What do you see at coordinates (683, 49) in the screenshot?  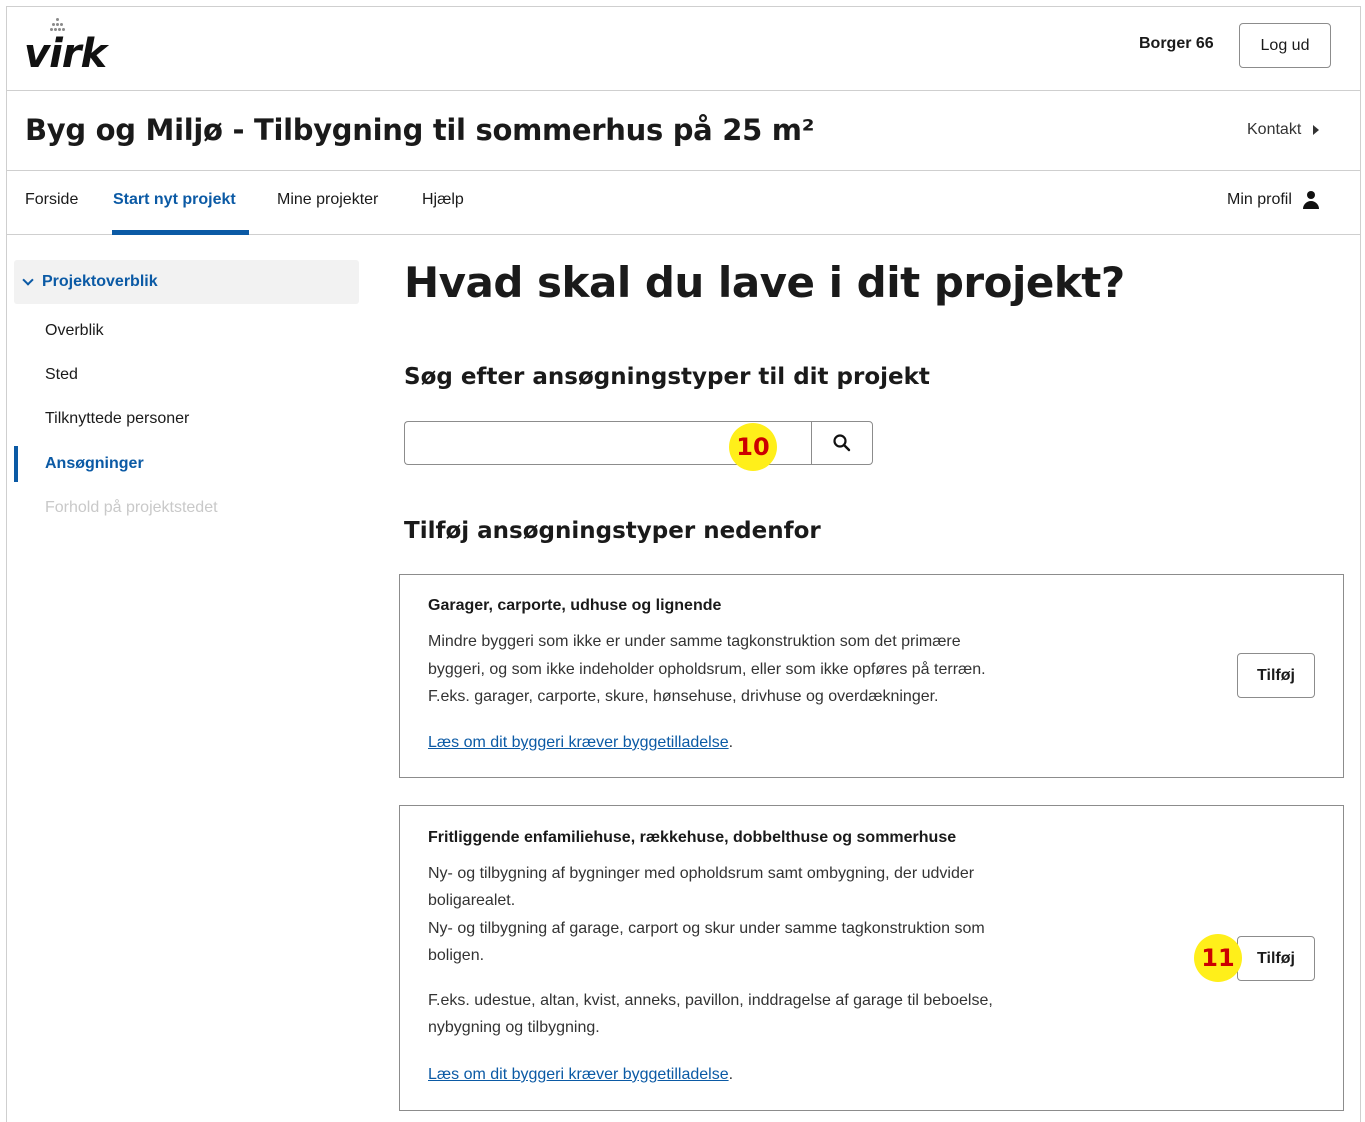 I see `top-header: virk Borger 66 Log ud` at bounding box center [683, 49].